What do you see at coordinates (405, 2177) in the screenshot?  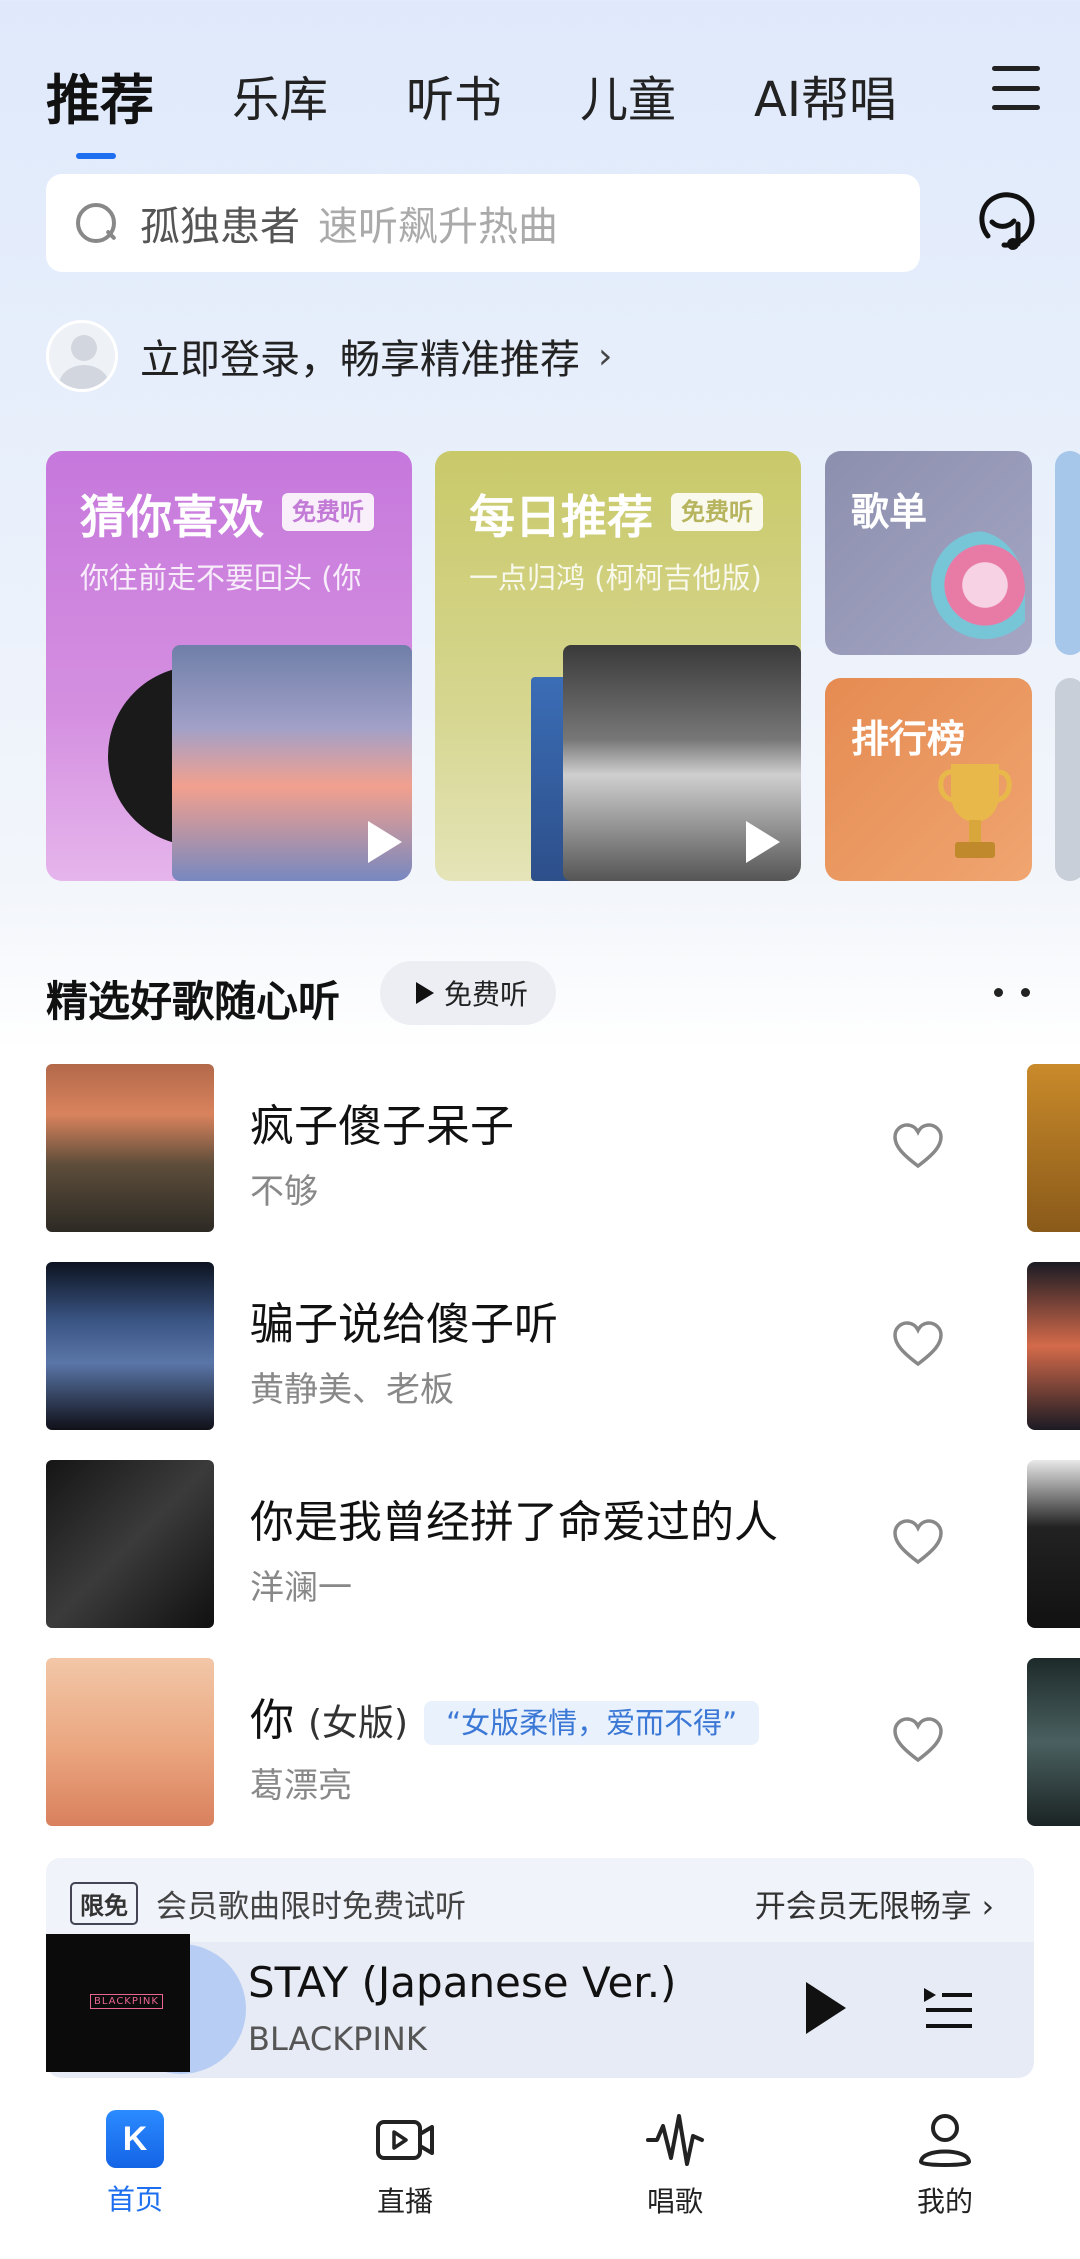 I see `nav-live: 直播` at bounding box center [405, 2177].